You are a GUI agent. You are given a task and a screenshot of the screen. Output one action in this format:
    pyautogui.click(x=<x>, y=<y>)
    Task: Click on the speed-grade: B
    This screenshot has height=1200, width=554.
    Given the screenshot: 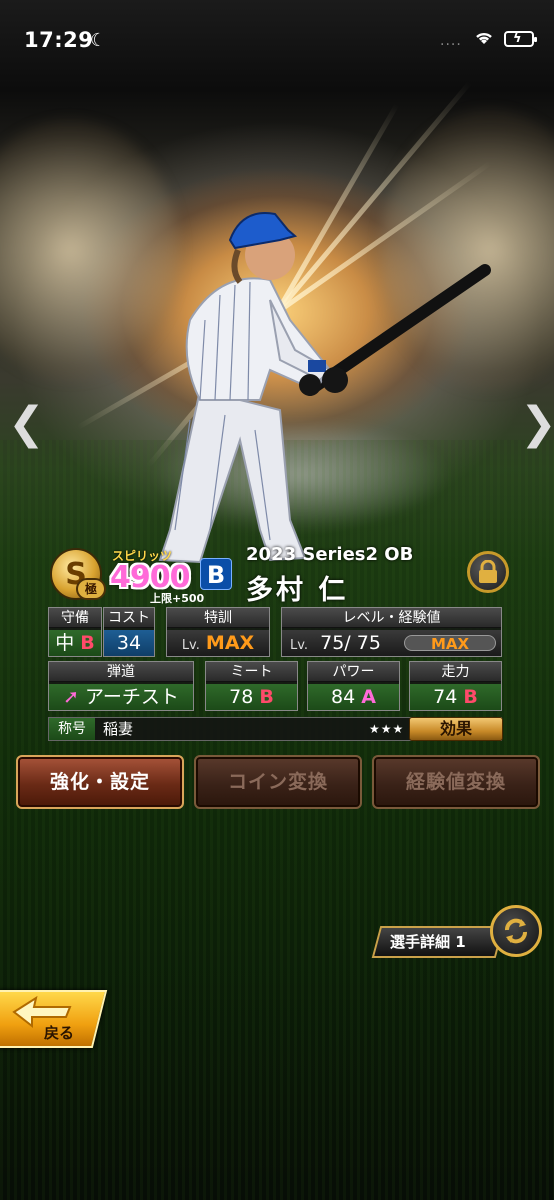 What is the action you would take?
    pyautogui.click(x=470, y=697)
    